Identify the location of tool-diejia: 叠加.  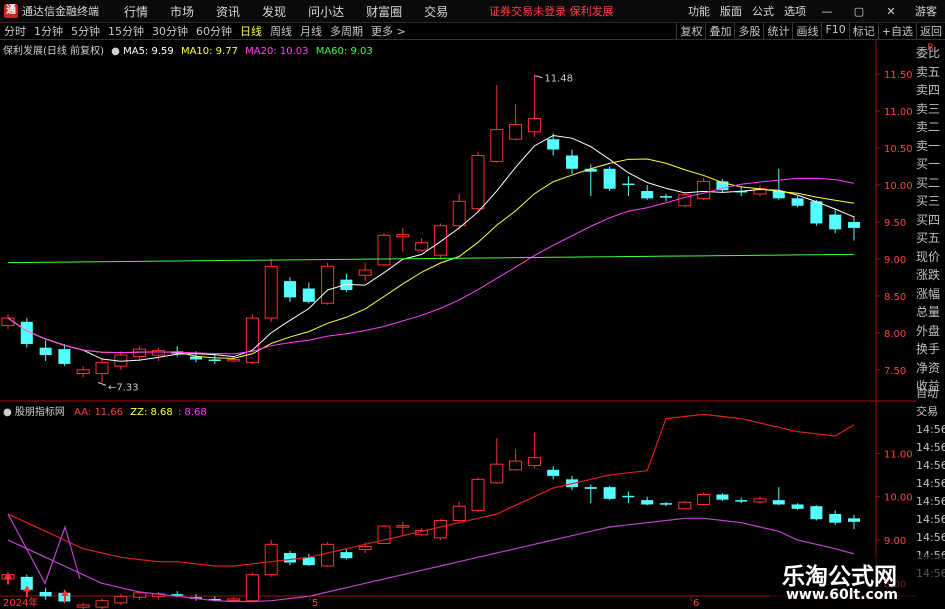
(719, 31).